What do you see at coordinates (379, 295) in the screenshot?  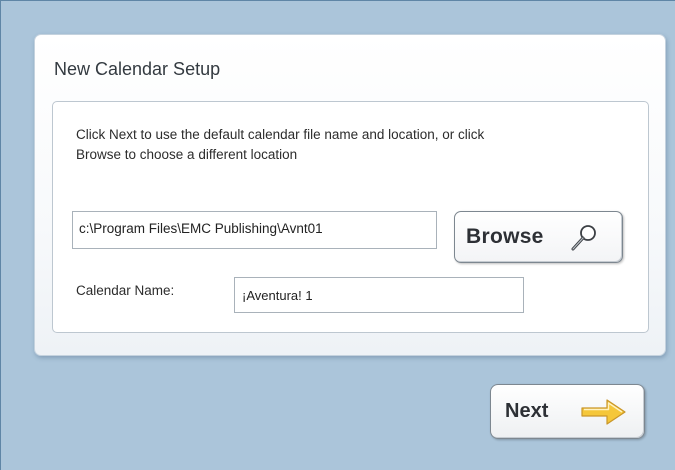 I see `calendar-name-field` at bounding box center [379, 295].